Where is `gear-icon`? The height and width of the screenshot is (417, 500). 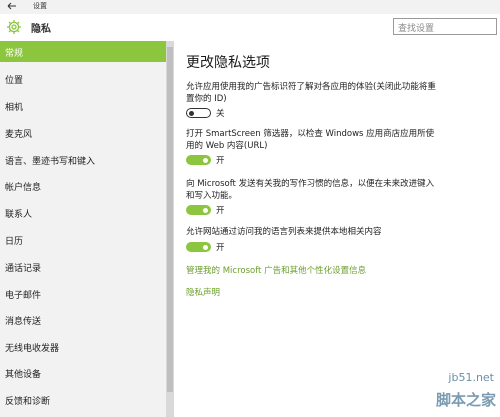 gear-icon is located at coordinates (14, 27).